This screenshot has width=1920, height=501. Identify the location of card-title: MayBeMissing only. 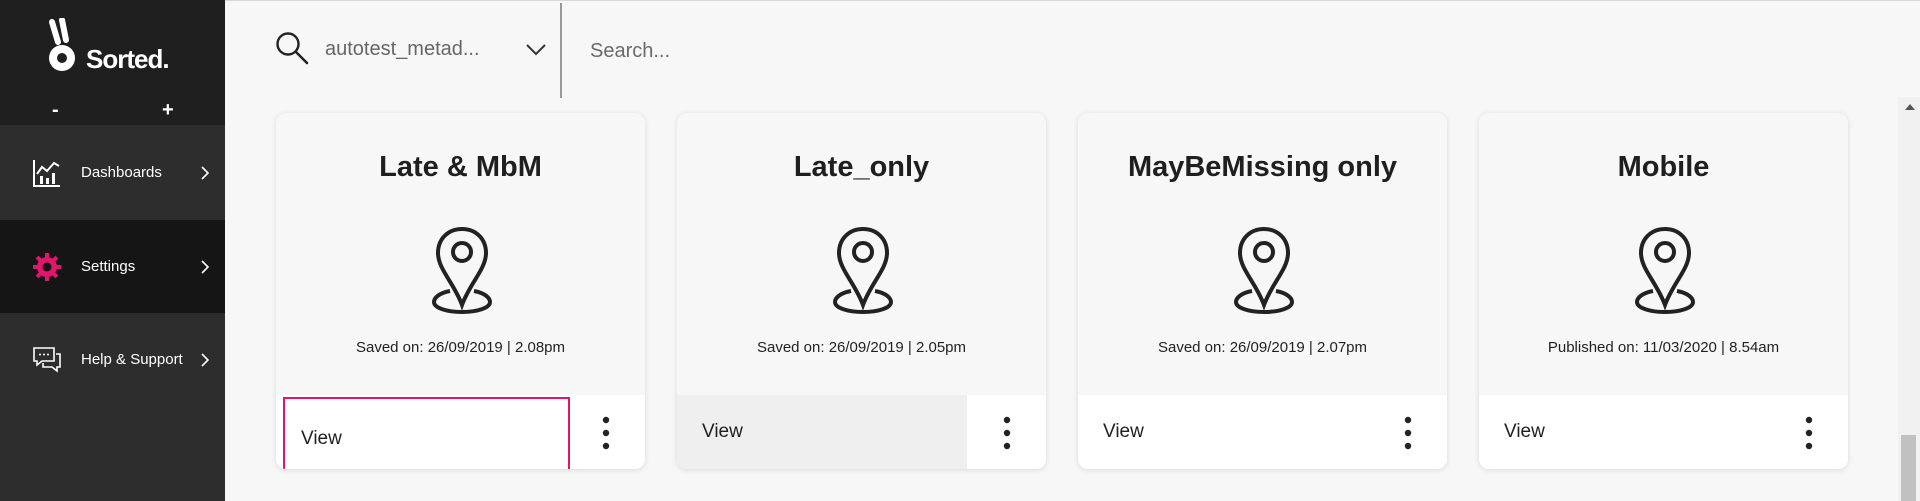
(1262, 167).